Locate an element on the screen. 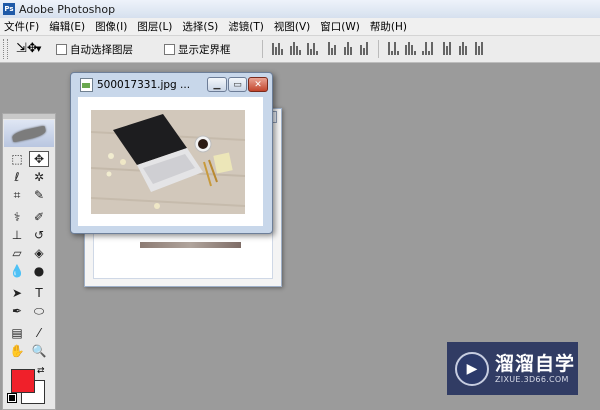 The width and height of the screenshot is (600, 410). auto-select-layer-option: 自动选择图层 is located at coordinates (94, 49).